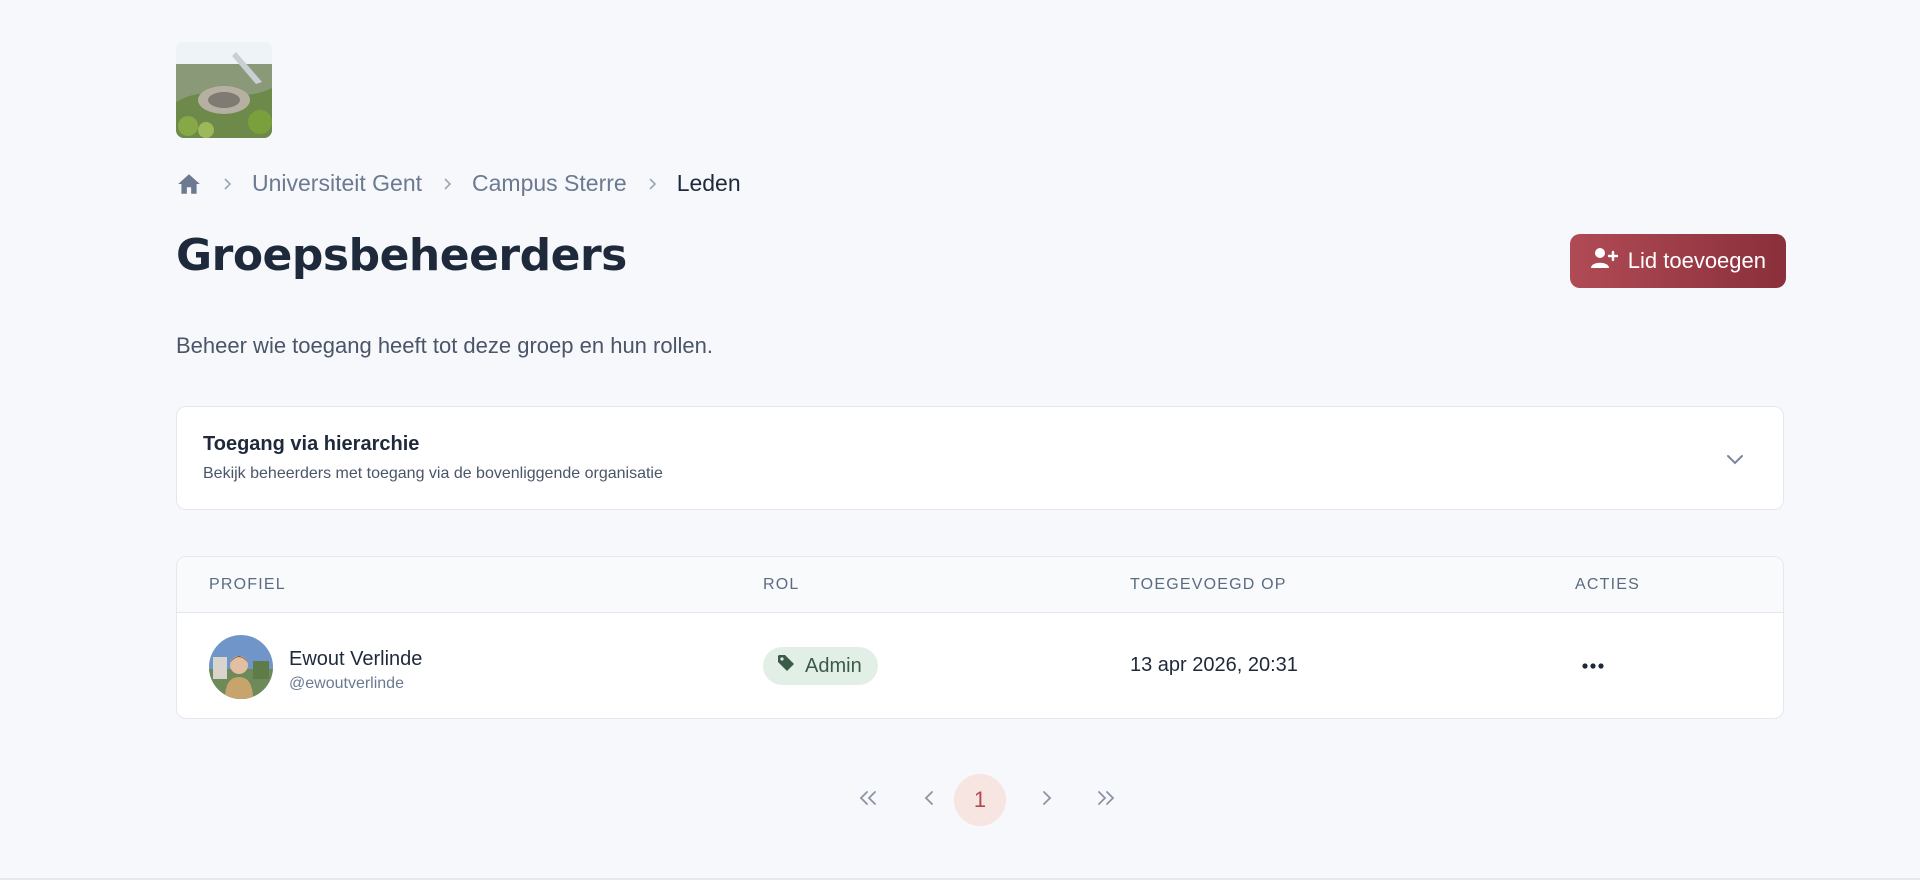 The width and height of the screenshot is (1920, 880). I want to click on last-page-button, so click(1106, 800).